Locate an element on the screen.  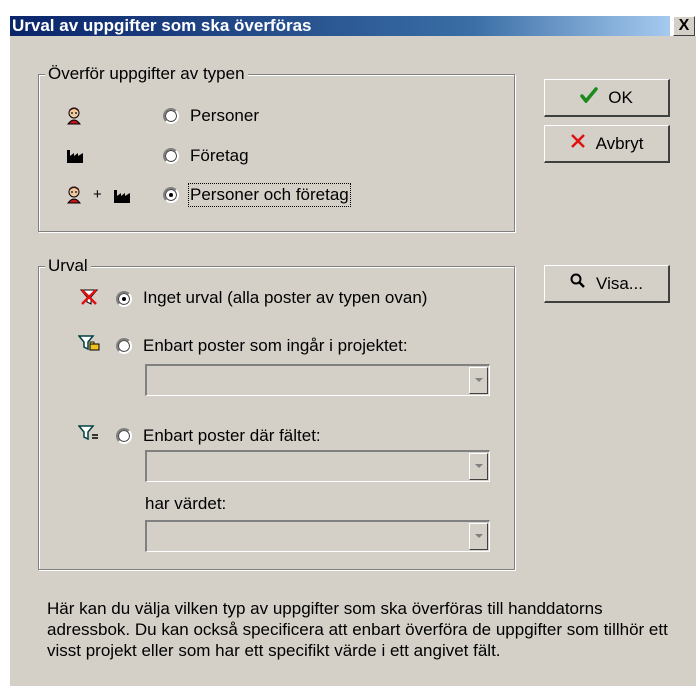
selection-project-radio is located at coordinates (124, 346).